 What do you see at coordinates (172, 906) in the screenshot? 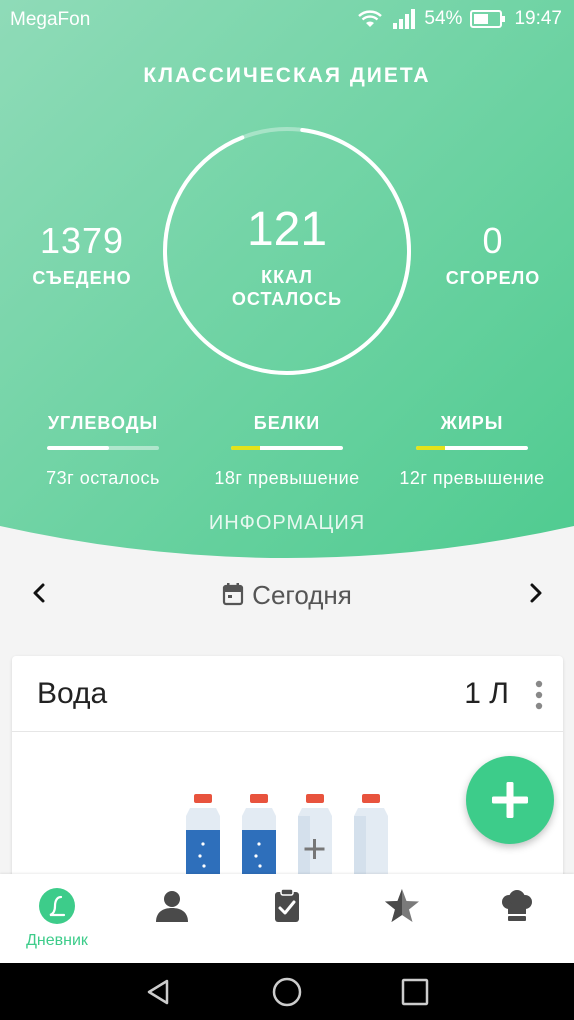
I see `profile-icon` at bounding box center [172, 906].